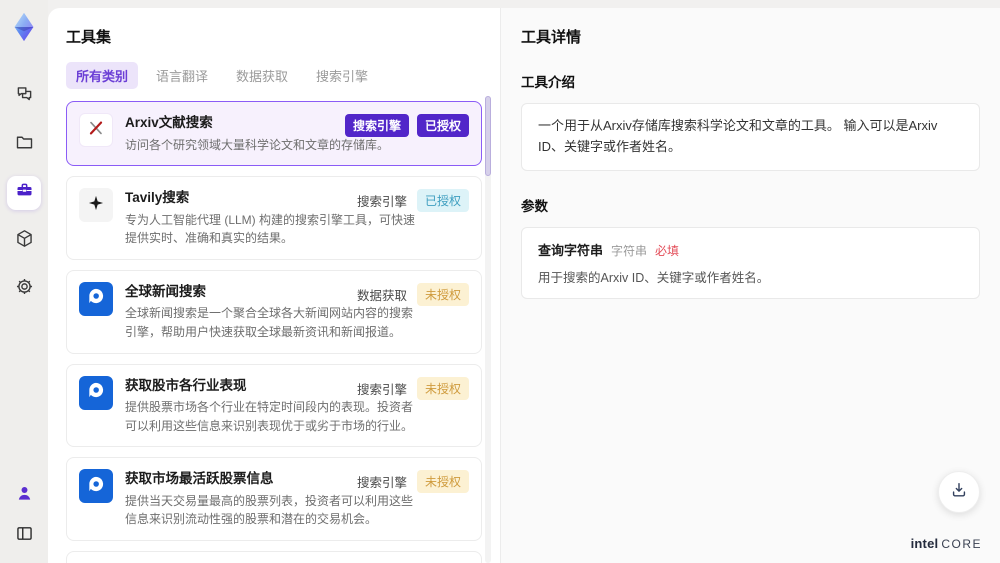 Image resolution: width=1000 pixels, height=563 pixels. What do you see at coordinates (551, 37) in the screenshot?
I see `detail-title: 工具详情` at bounding box center [551, 37].